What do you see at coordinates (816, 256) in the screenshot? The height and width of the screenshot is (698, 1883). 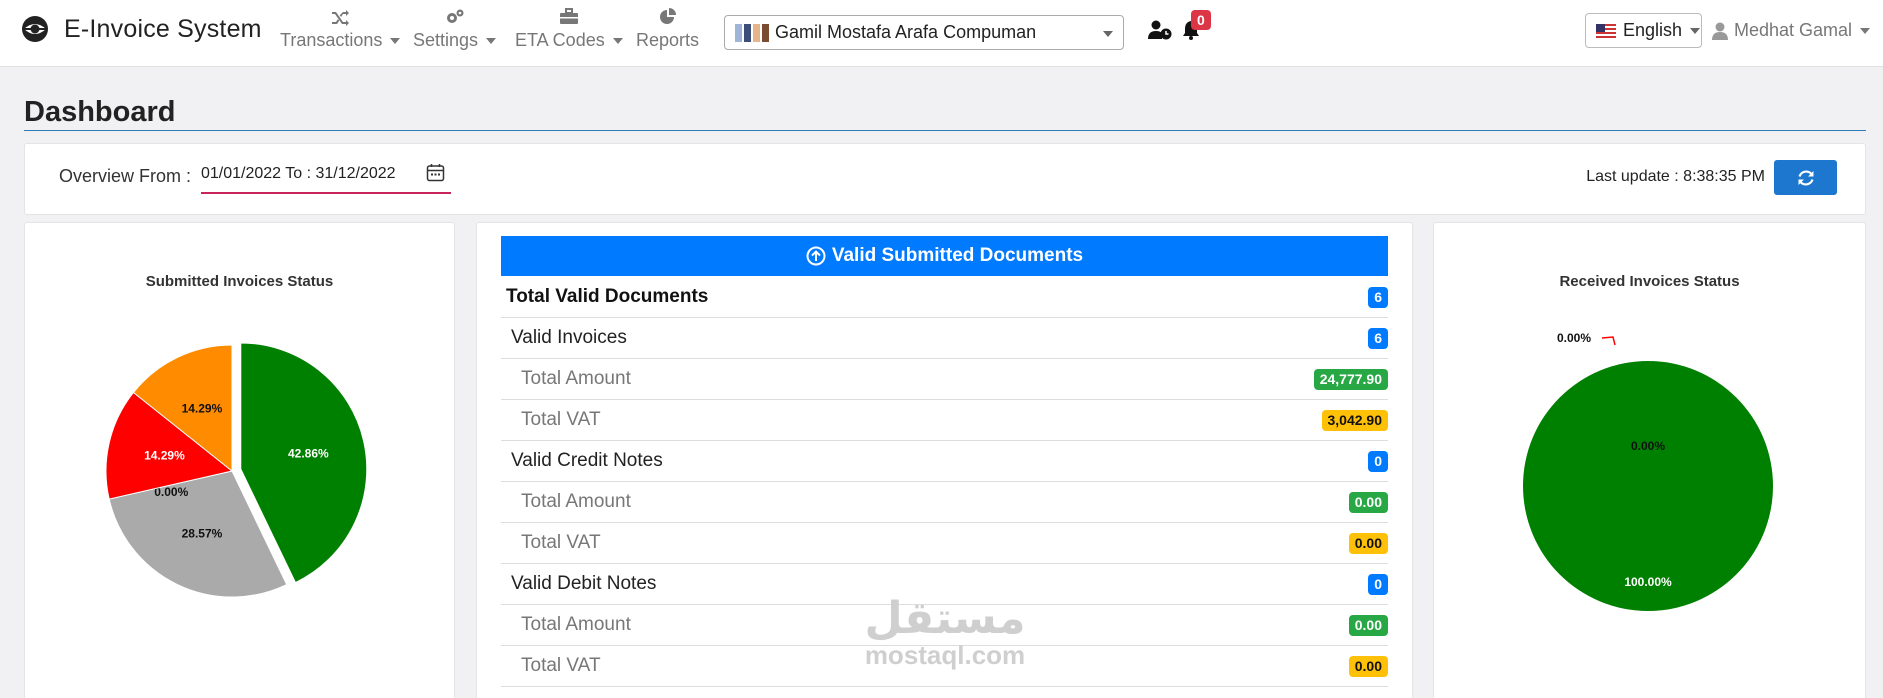 I see `arrow-circle-up-icon` at bounding box center [816, 256].